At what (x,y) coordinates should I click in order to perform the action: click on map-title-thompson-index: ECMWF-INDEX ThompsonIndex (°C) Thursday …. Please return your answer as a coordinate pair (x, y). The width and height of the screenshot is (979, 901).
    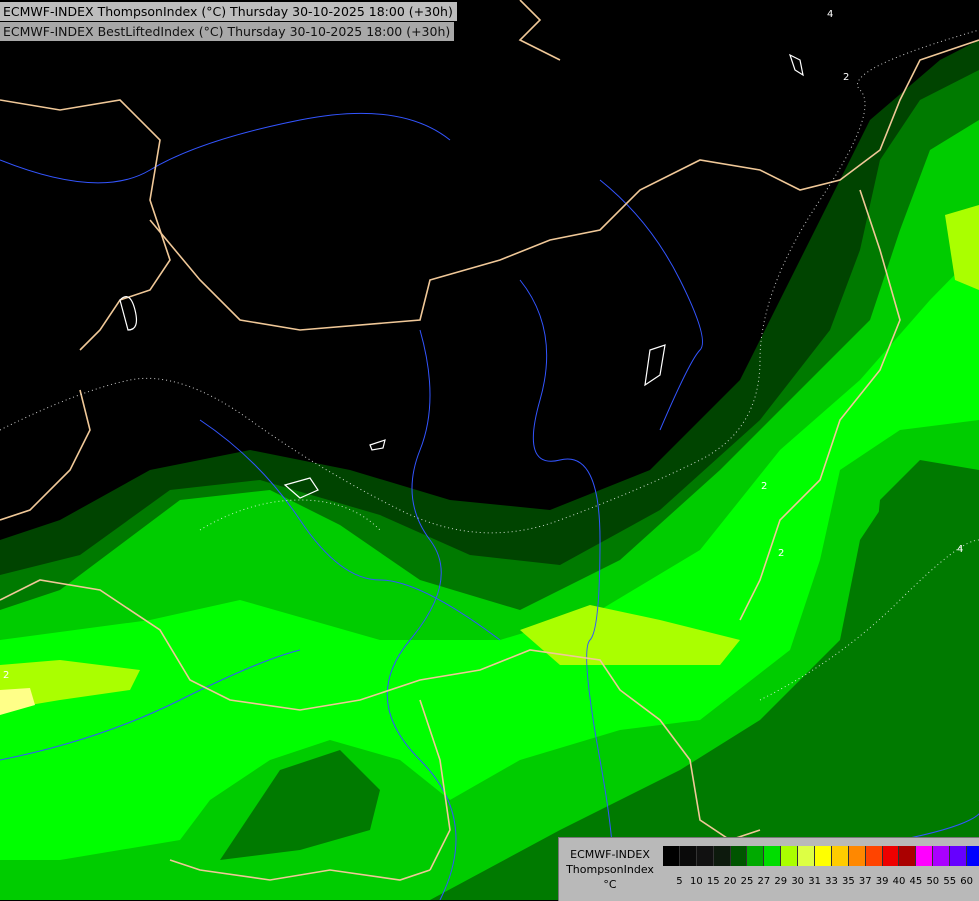
    Looking at the image, I should click on (228, 11).